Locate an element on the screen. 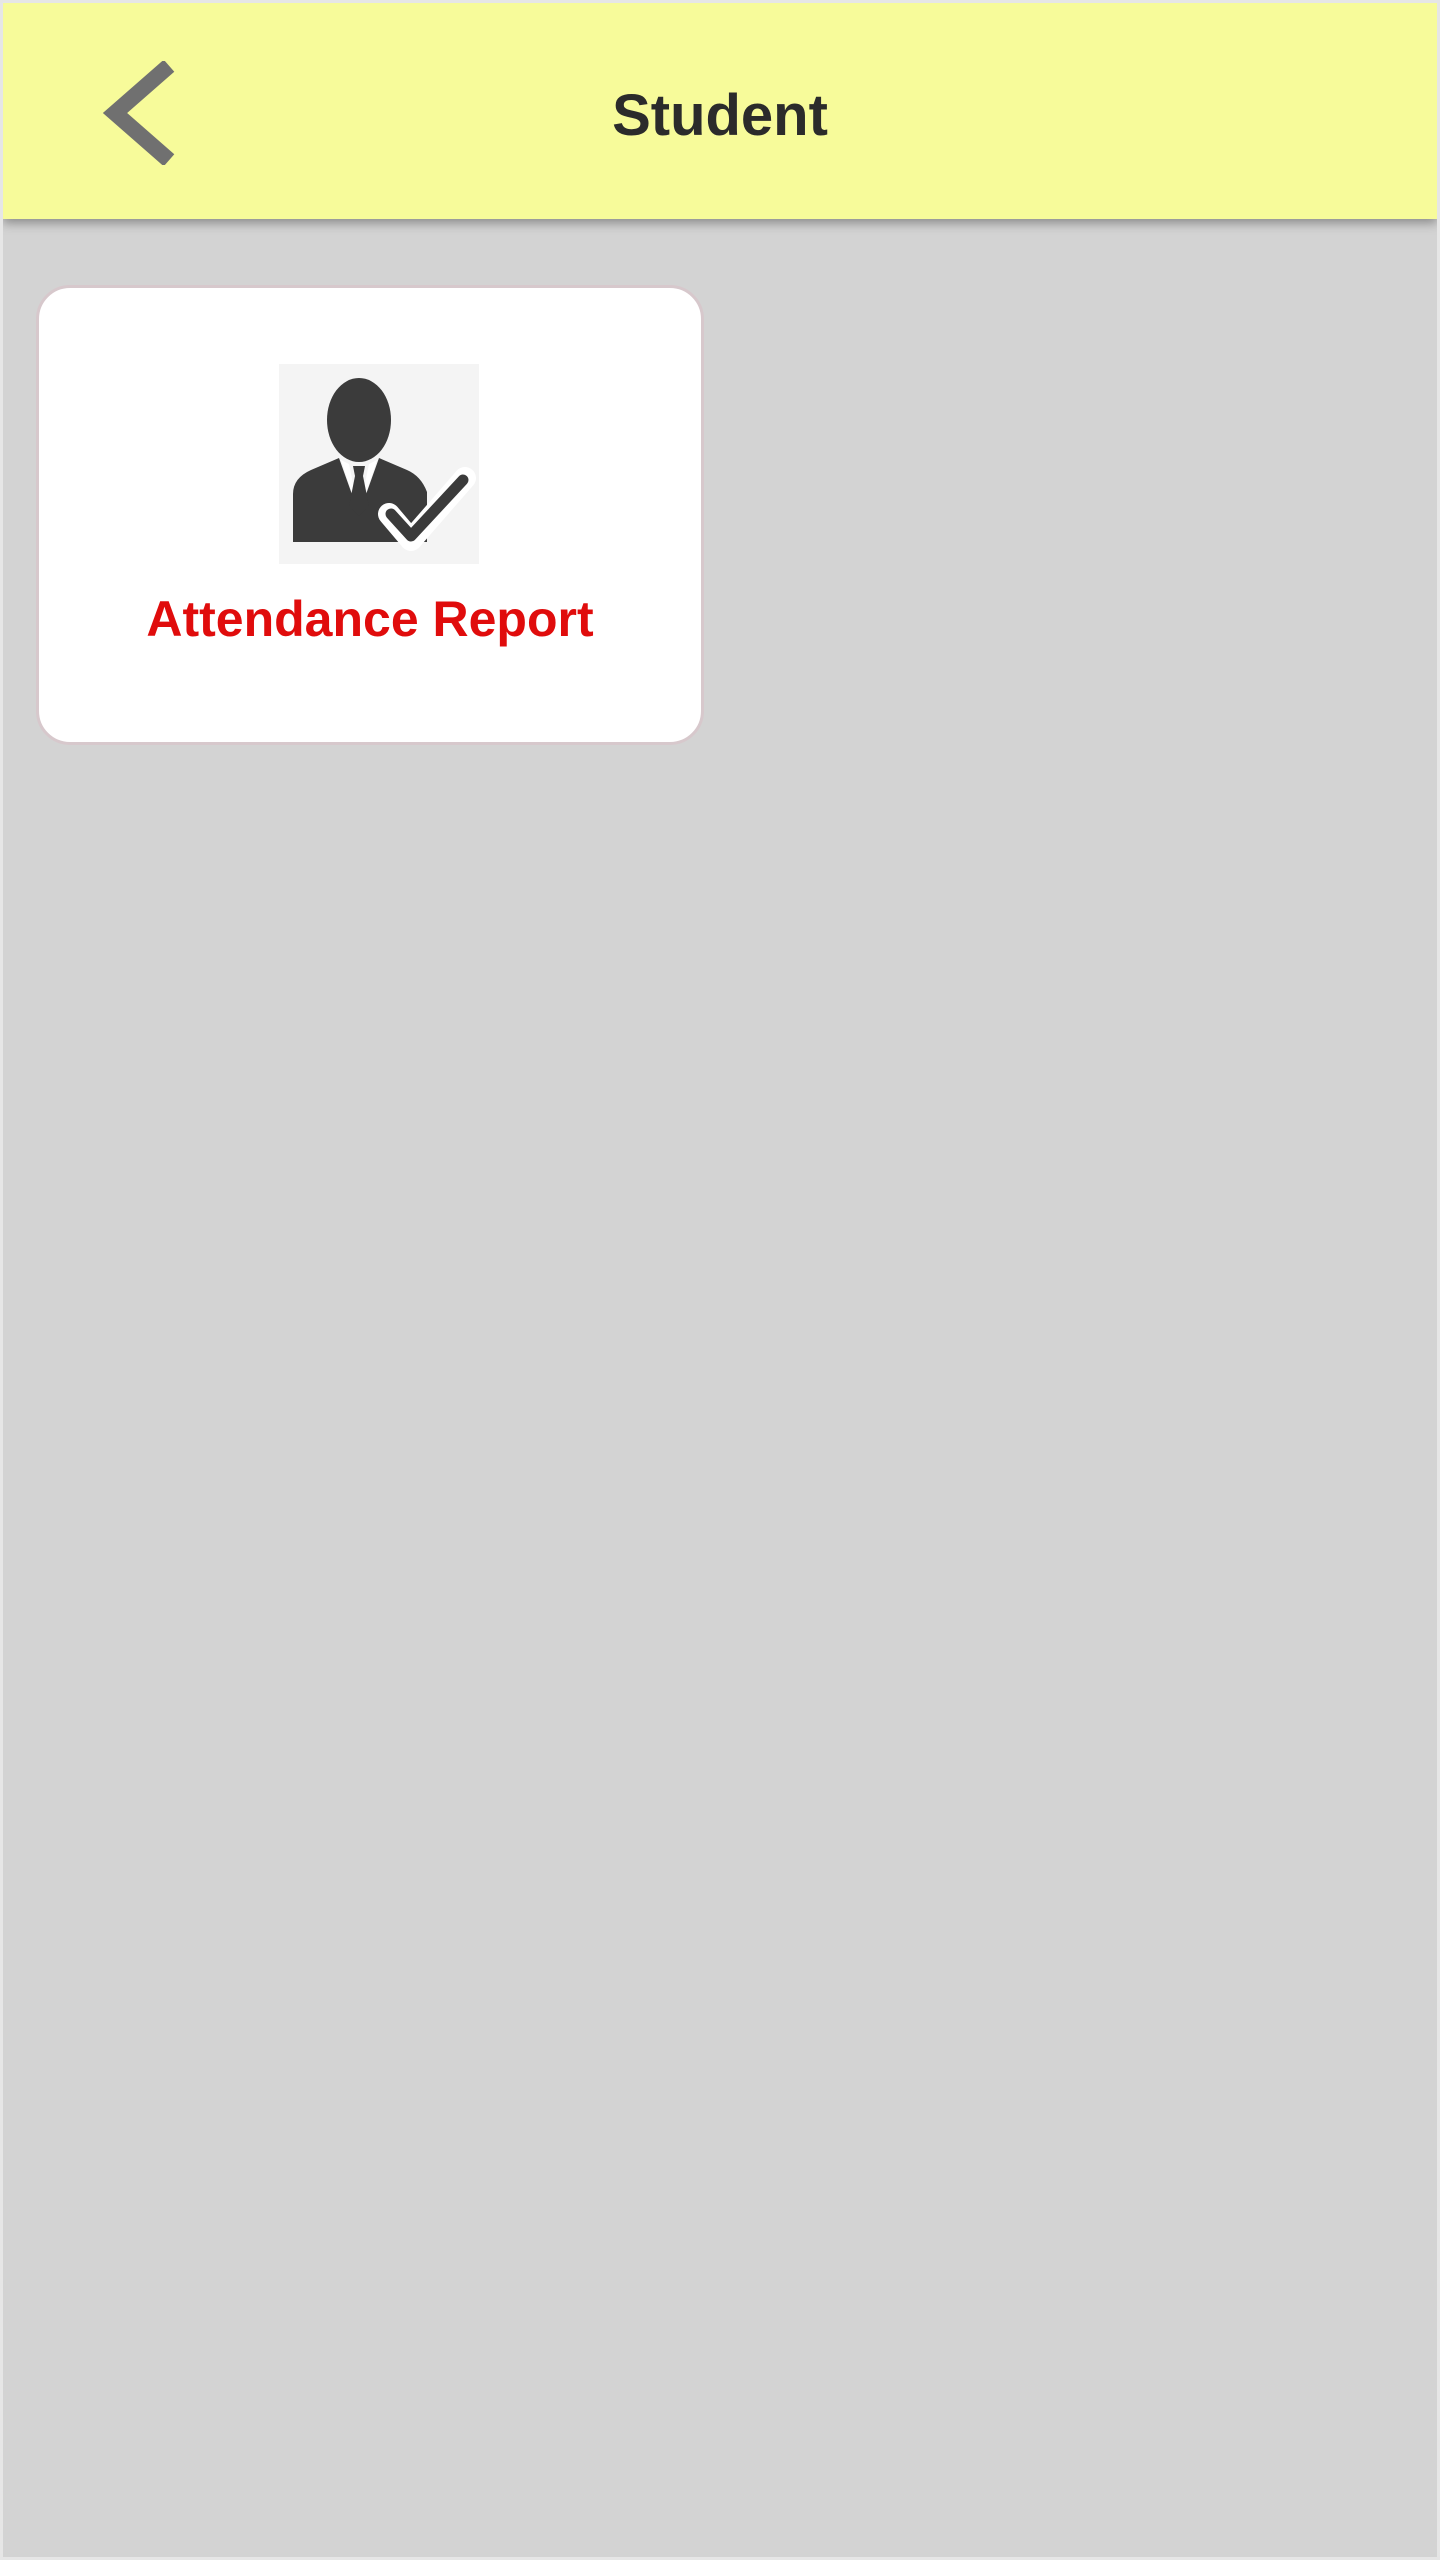 The image size is (1440, 2560). app-bar: Student is located at coordinates (720, 111).